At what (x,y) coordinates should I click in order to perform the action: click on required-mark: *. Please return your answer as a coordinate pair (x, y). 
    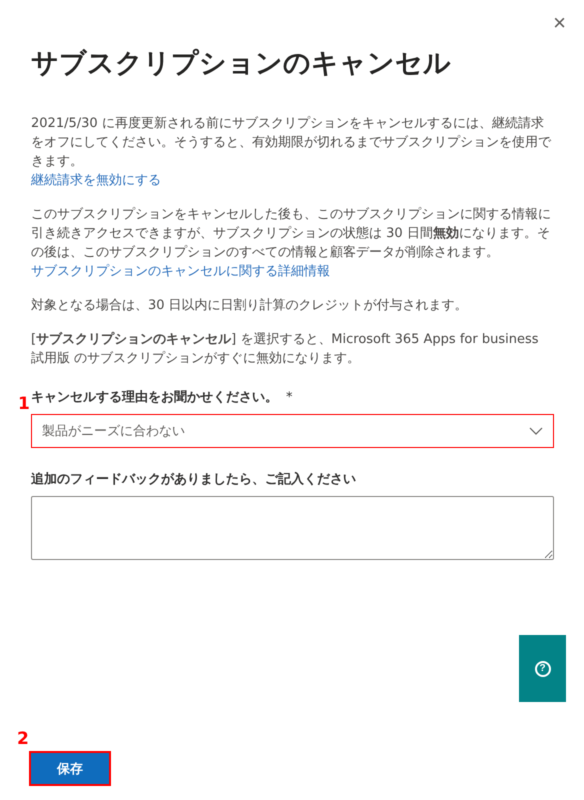
    Looking at the image, I should click on (289, 397).